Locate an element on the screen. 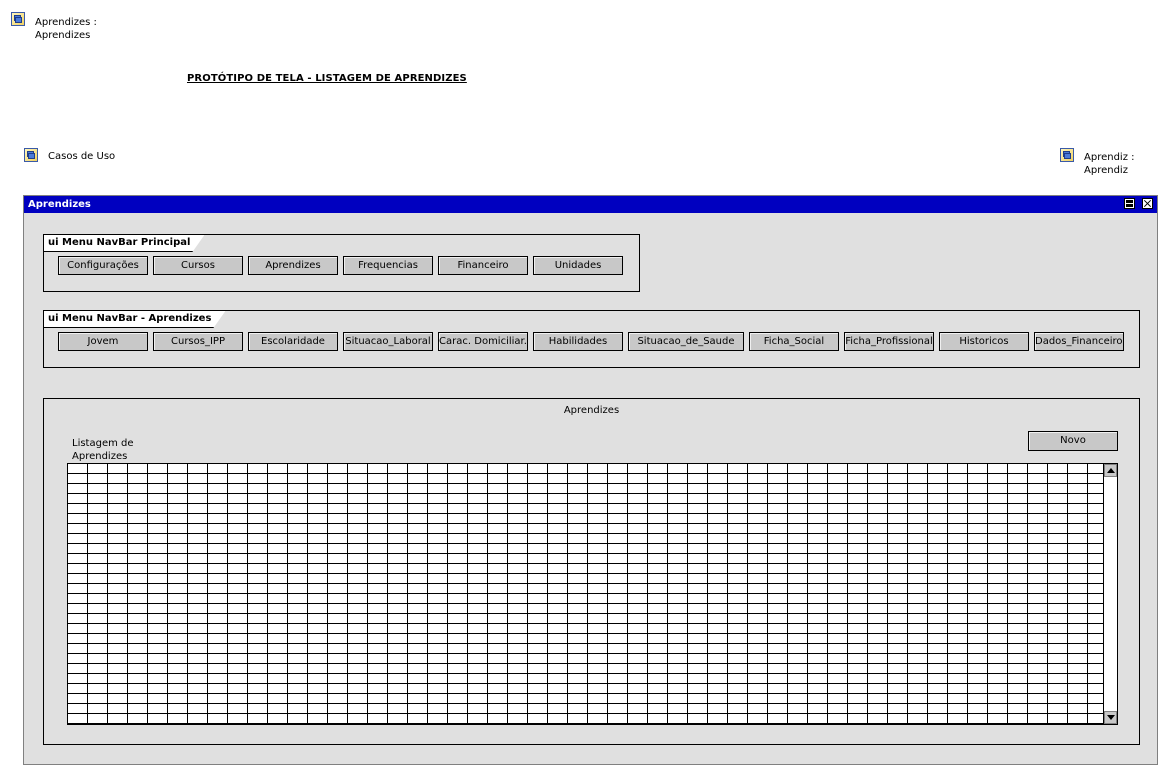 The width and height of the screenshot is (1169, 774). window-titlebar: Aprendizes is located at coordinates (590, 204).